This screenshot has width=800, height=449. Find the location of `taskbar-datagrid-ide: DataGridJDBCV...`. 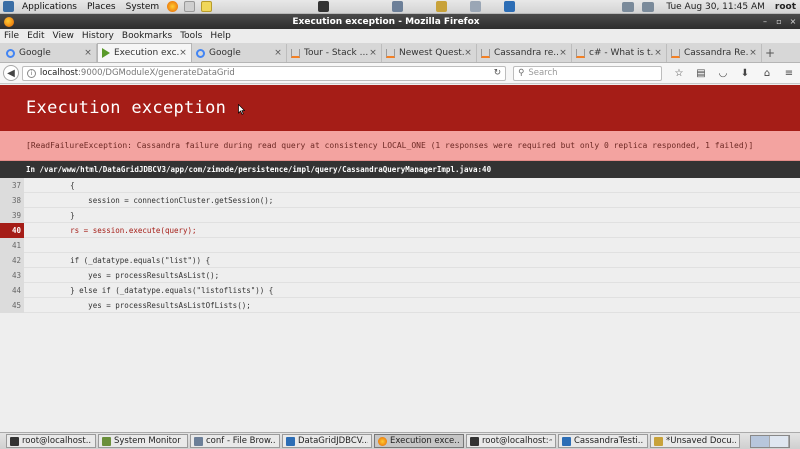

taskbar-datagrid-ide: DataGridJDBCV... is located at coordinates (327, 441).